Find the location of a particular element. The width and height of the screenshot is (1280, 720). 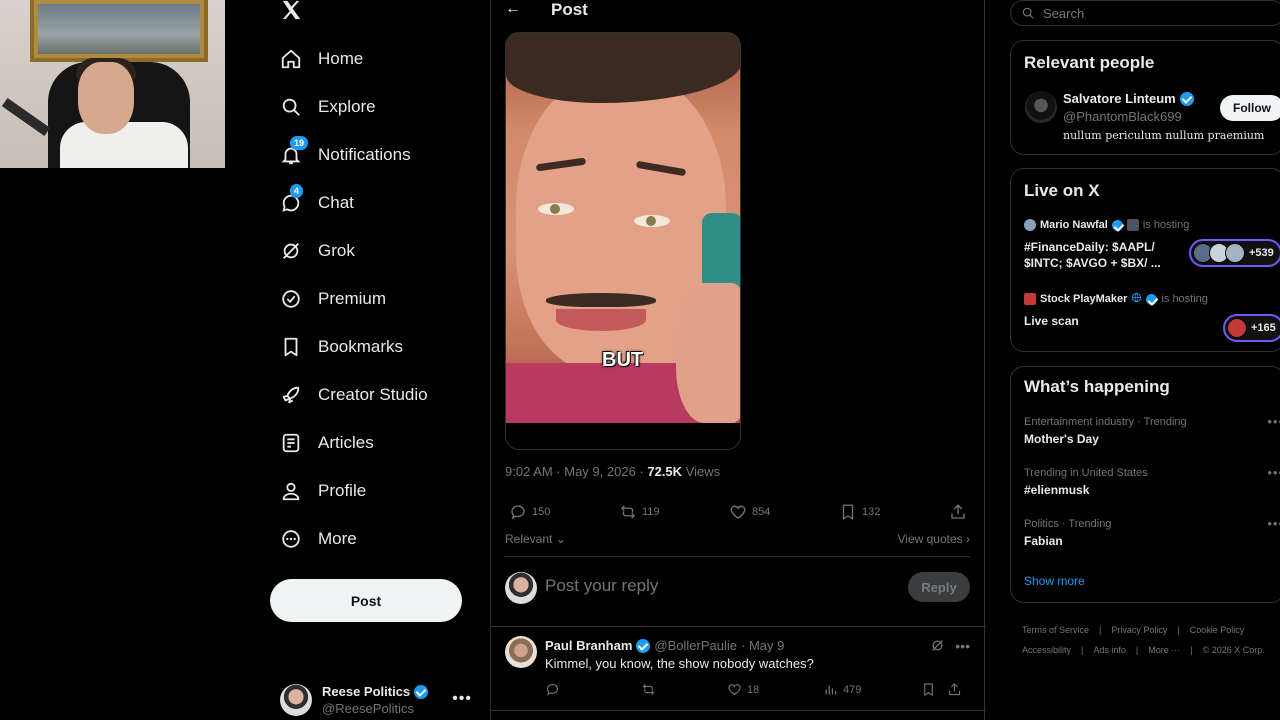

live-host-row: Mario Nawfal is hosting is located at coordinates (1106, 225).